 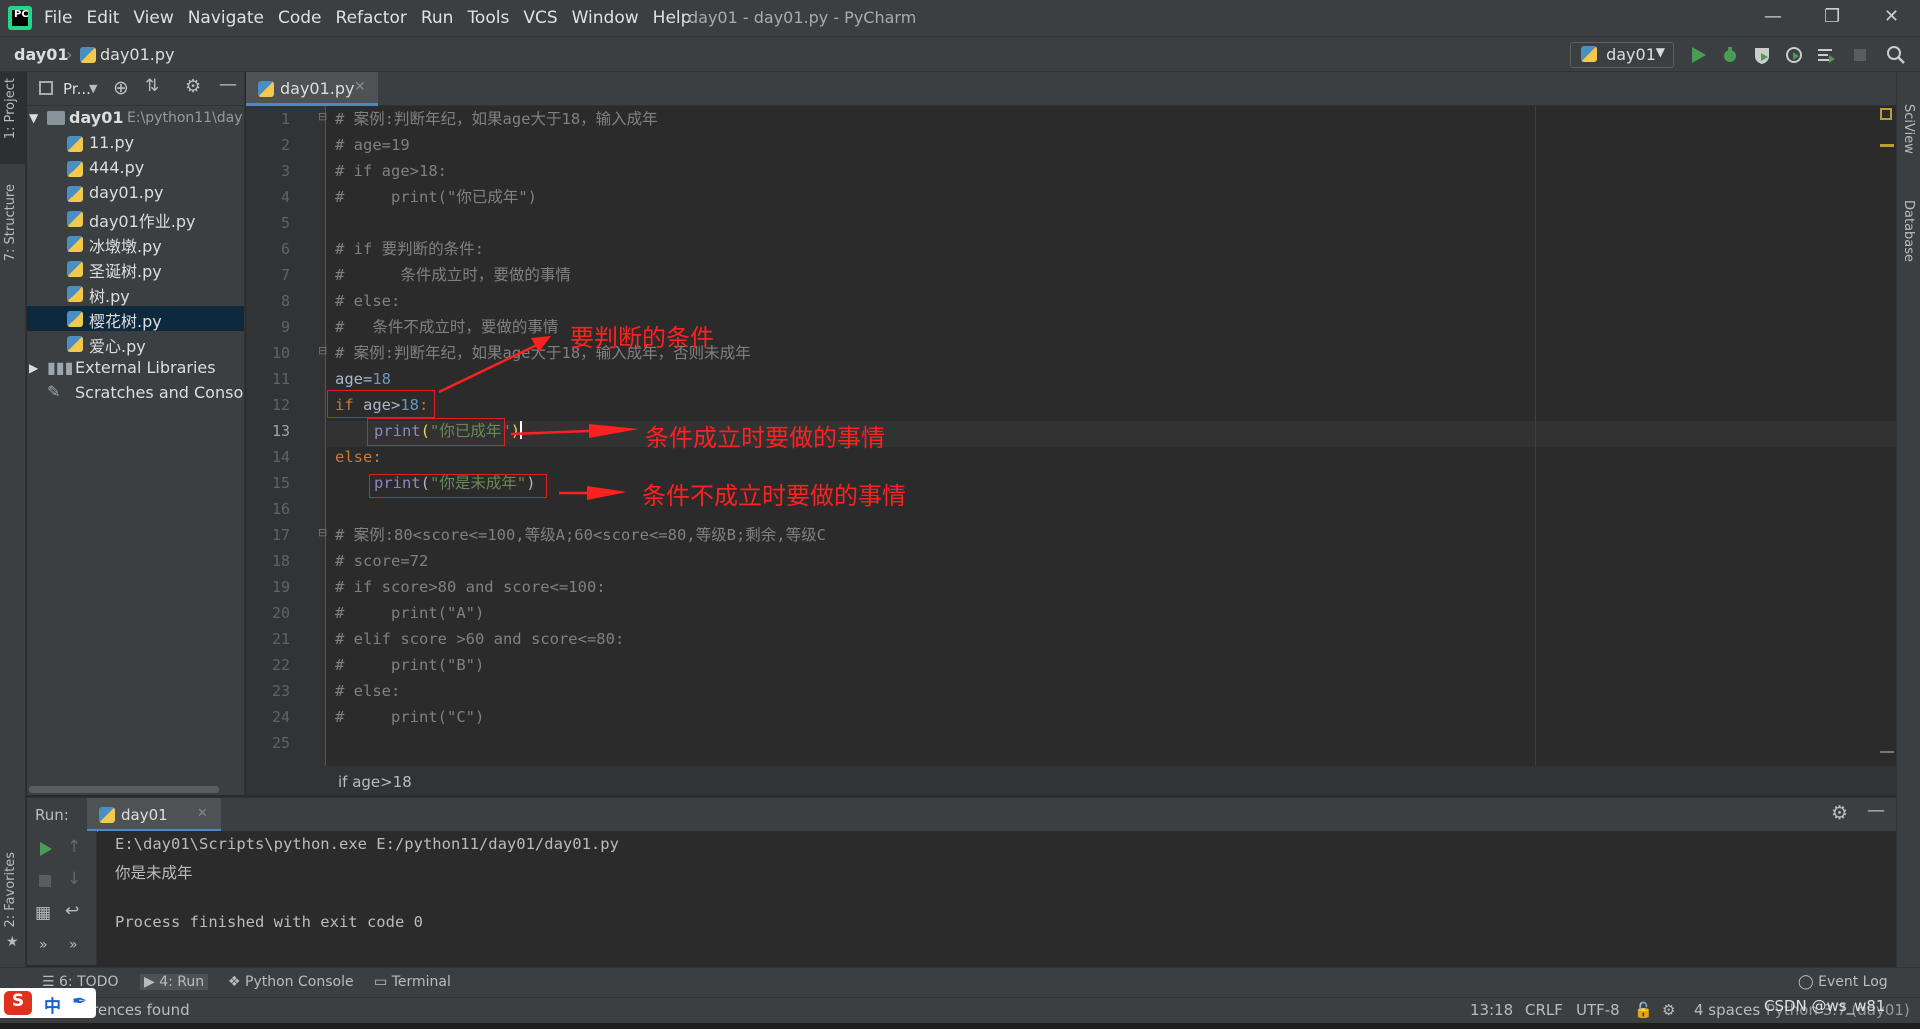 What do you see at coordinates (1598, 1010) in the screenshot?
I see `status-encoding: UTF-8` at bounding box center [1598, 1010].